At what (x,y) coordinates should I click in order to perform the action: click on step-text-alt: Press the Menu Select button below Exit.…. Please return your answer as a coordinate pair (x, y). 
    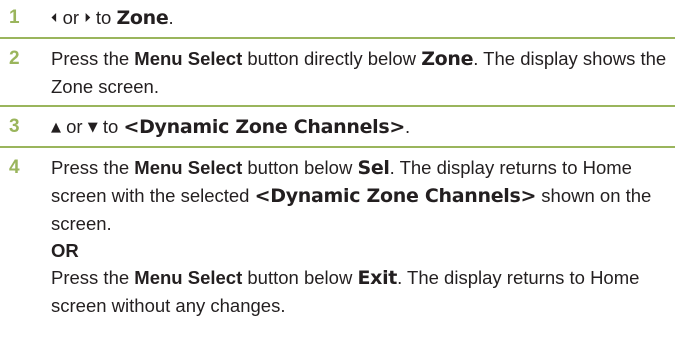
    Looking at the image, I should click on (359, 291).